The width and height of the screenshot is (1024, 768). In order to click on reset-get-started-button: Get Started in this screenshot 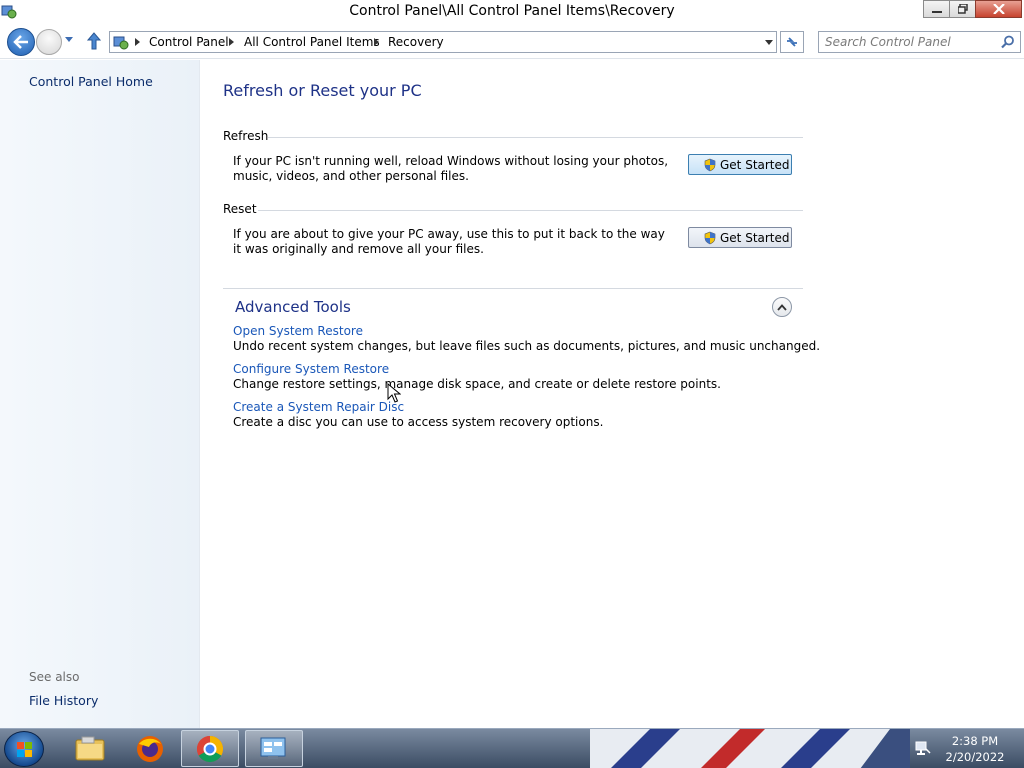, I will do `click(740, 237)`.